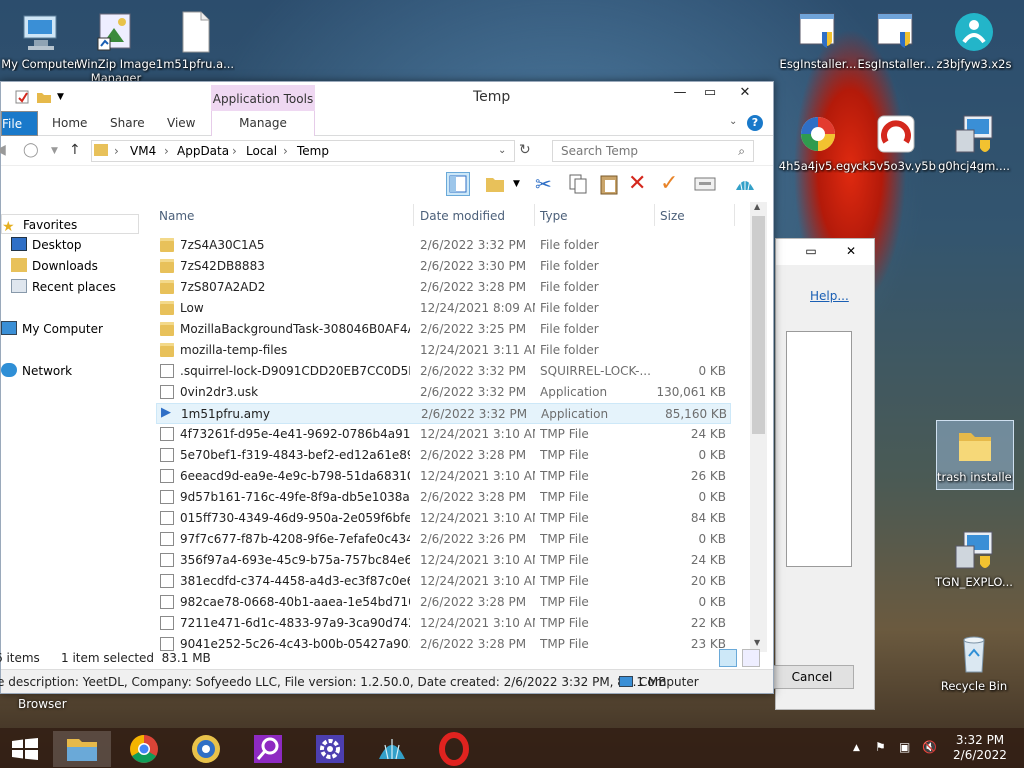 This screenshot has height=768, width=1024. I want to click on tab-share: Share, so click(127, 123).